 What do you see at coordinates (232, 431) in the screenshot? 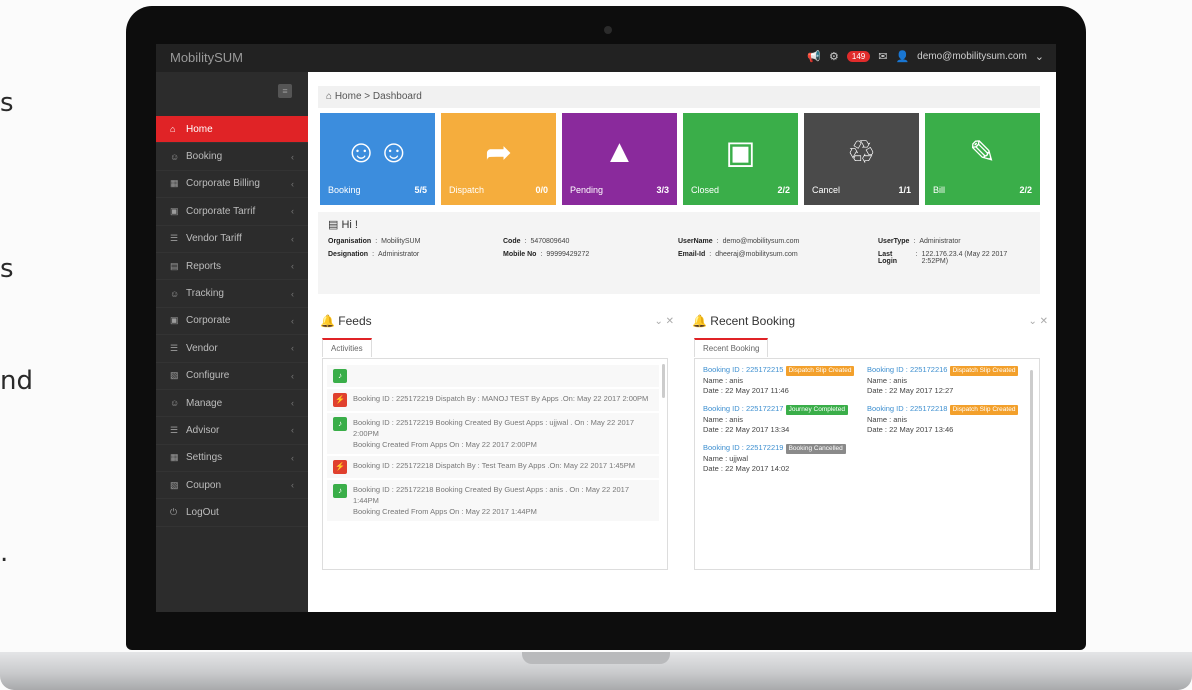
I see `sidebar-item-advisor: ☰ Advisor ‹` at bounding box center [232, 431].